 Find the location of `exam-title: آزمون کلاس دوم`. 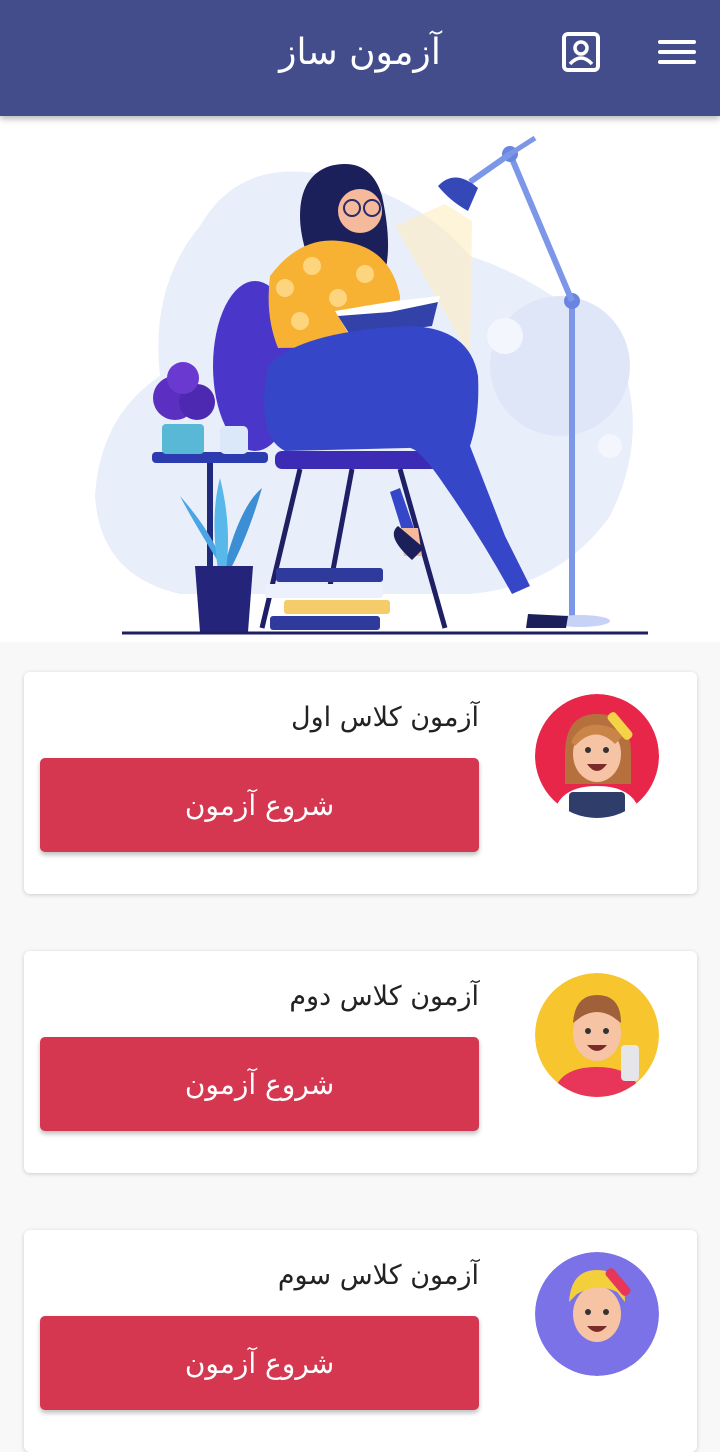

exam-title: آزمون کلاس دوم is located at coordinates (384, 996).